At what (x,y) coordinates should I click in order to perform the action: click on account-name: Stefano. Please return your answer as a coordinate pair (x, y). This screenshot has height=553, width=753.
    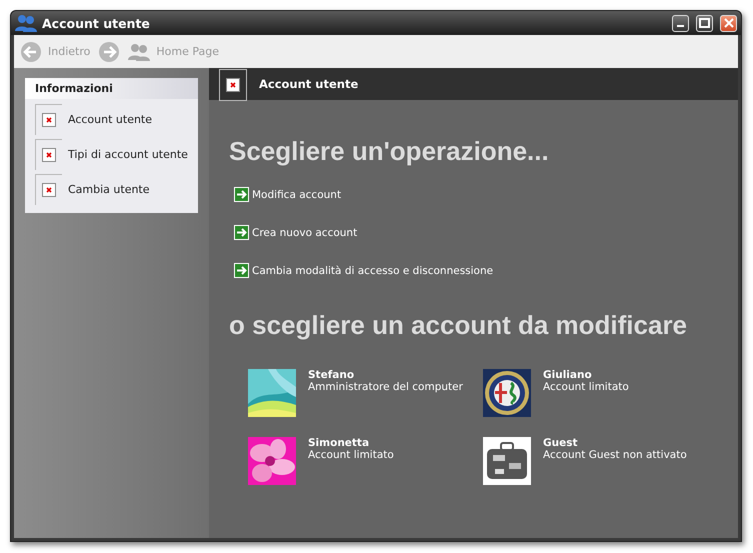
    Looking at the image, I should click on (385, 375).